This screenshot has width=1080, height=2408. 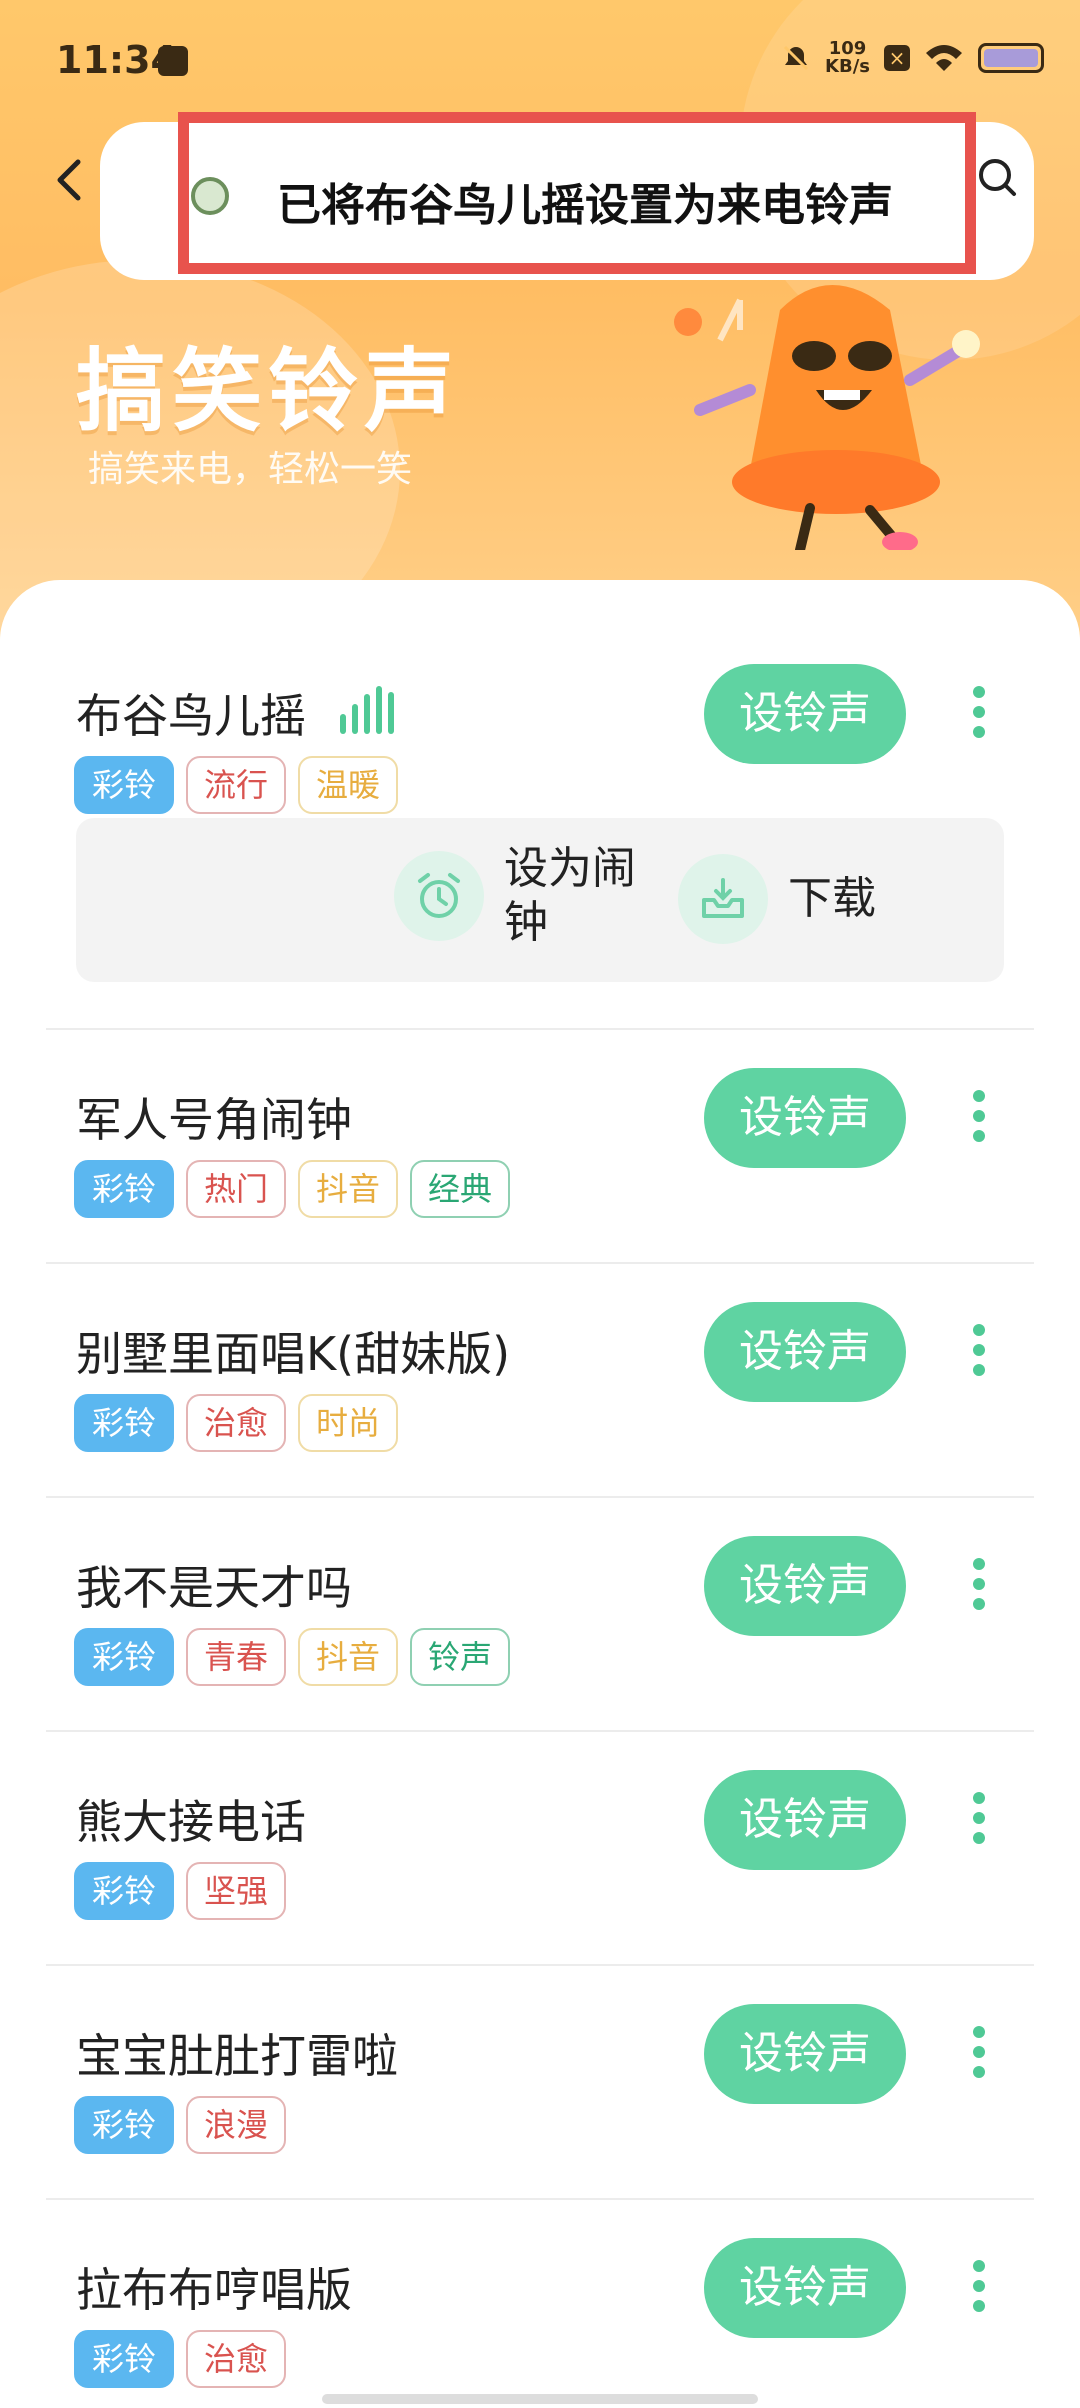 I want to click on network-speed: 109 KB/s, so click(x=847, y=58).